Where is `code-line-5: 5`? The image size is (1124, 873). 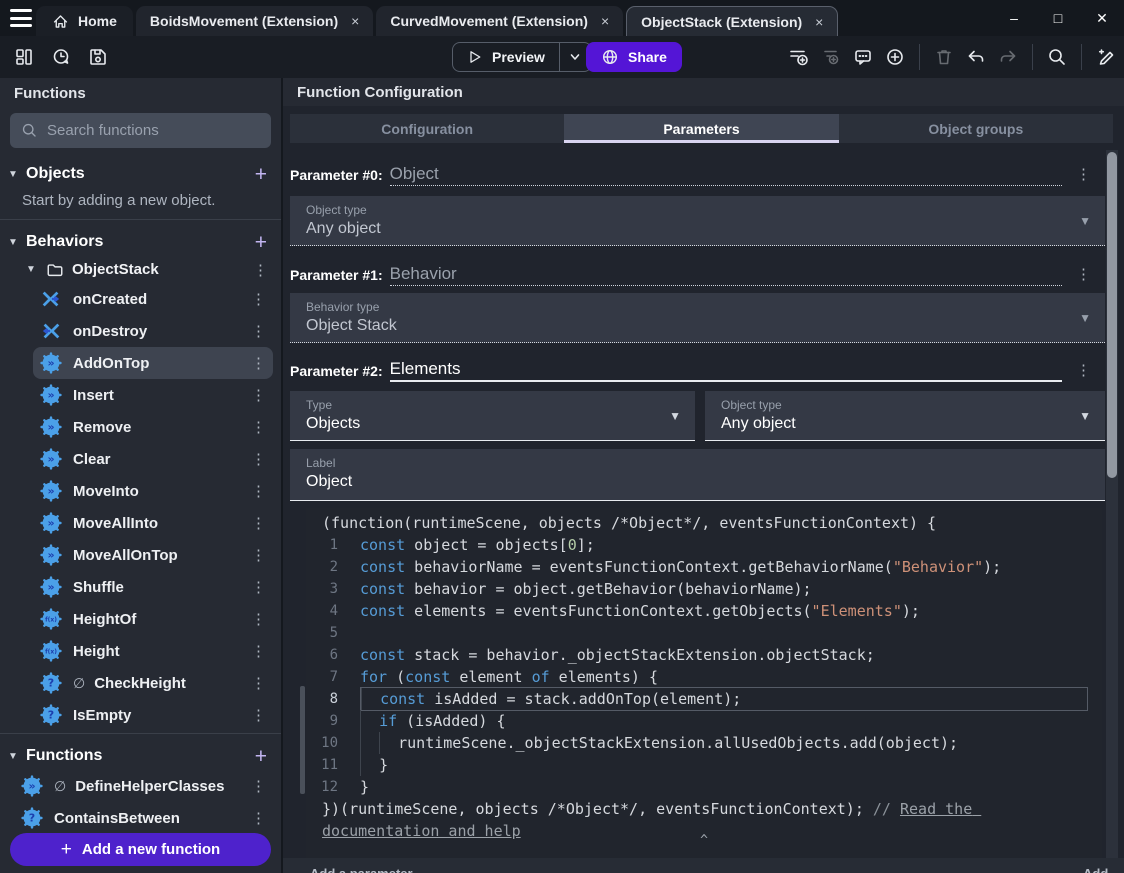
code-line-5: 5 is located at coordinates (704, 633).